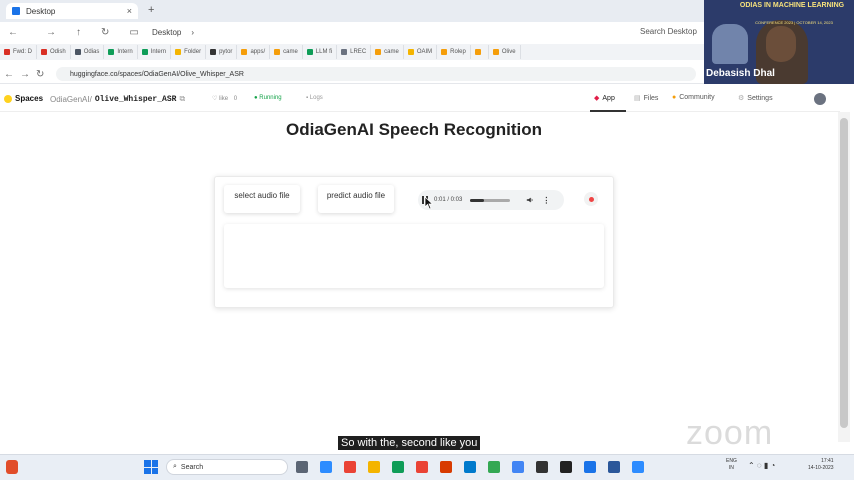 The image size is (854, 480). Describe the element at coordinates (414, 256) in the screenshot. I see `transcription-output` at that location.